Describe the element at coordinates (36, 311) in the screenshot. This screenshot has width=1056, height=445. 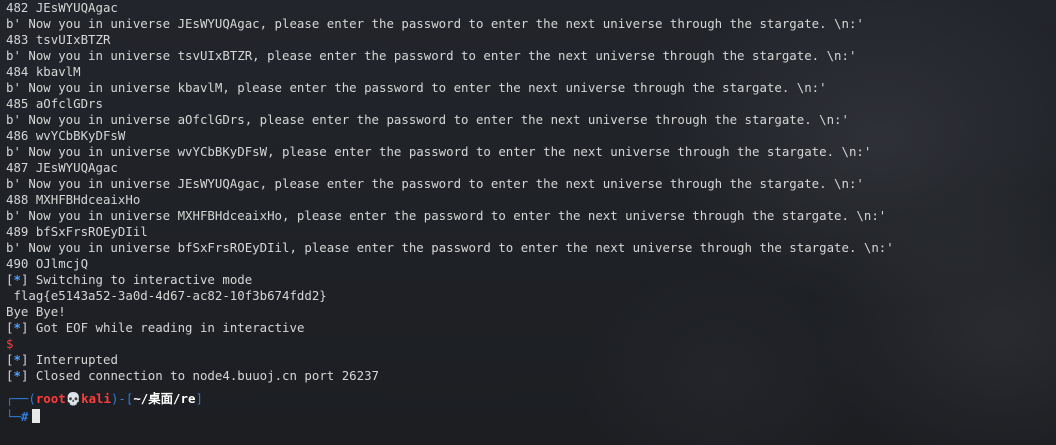
I see `bye-line: Bye Bye!` at that location.